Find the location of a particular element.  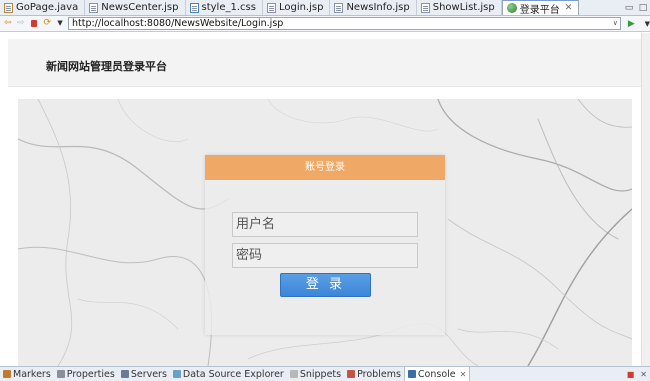

tab-label: 登录平台 is located at coordinates (539, 10).